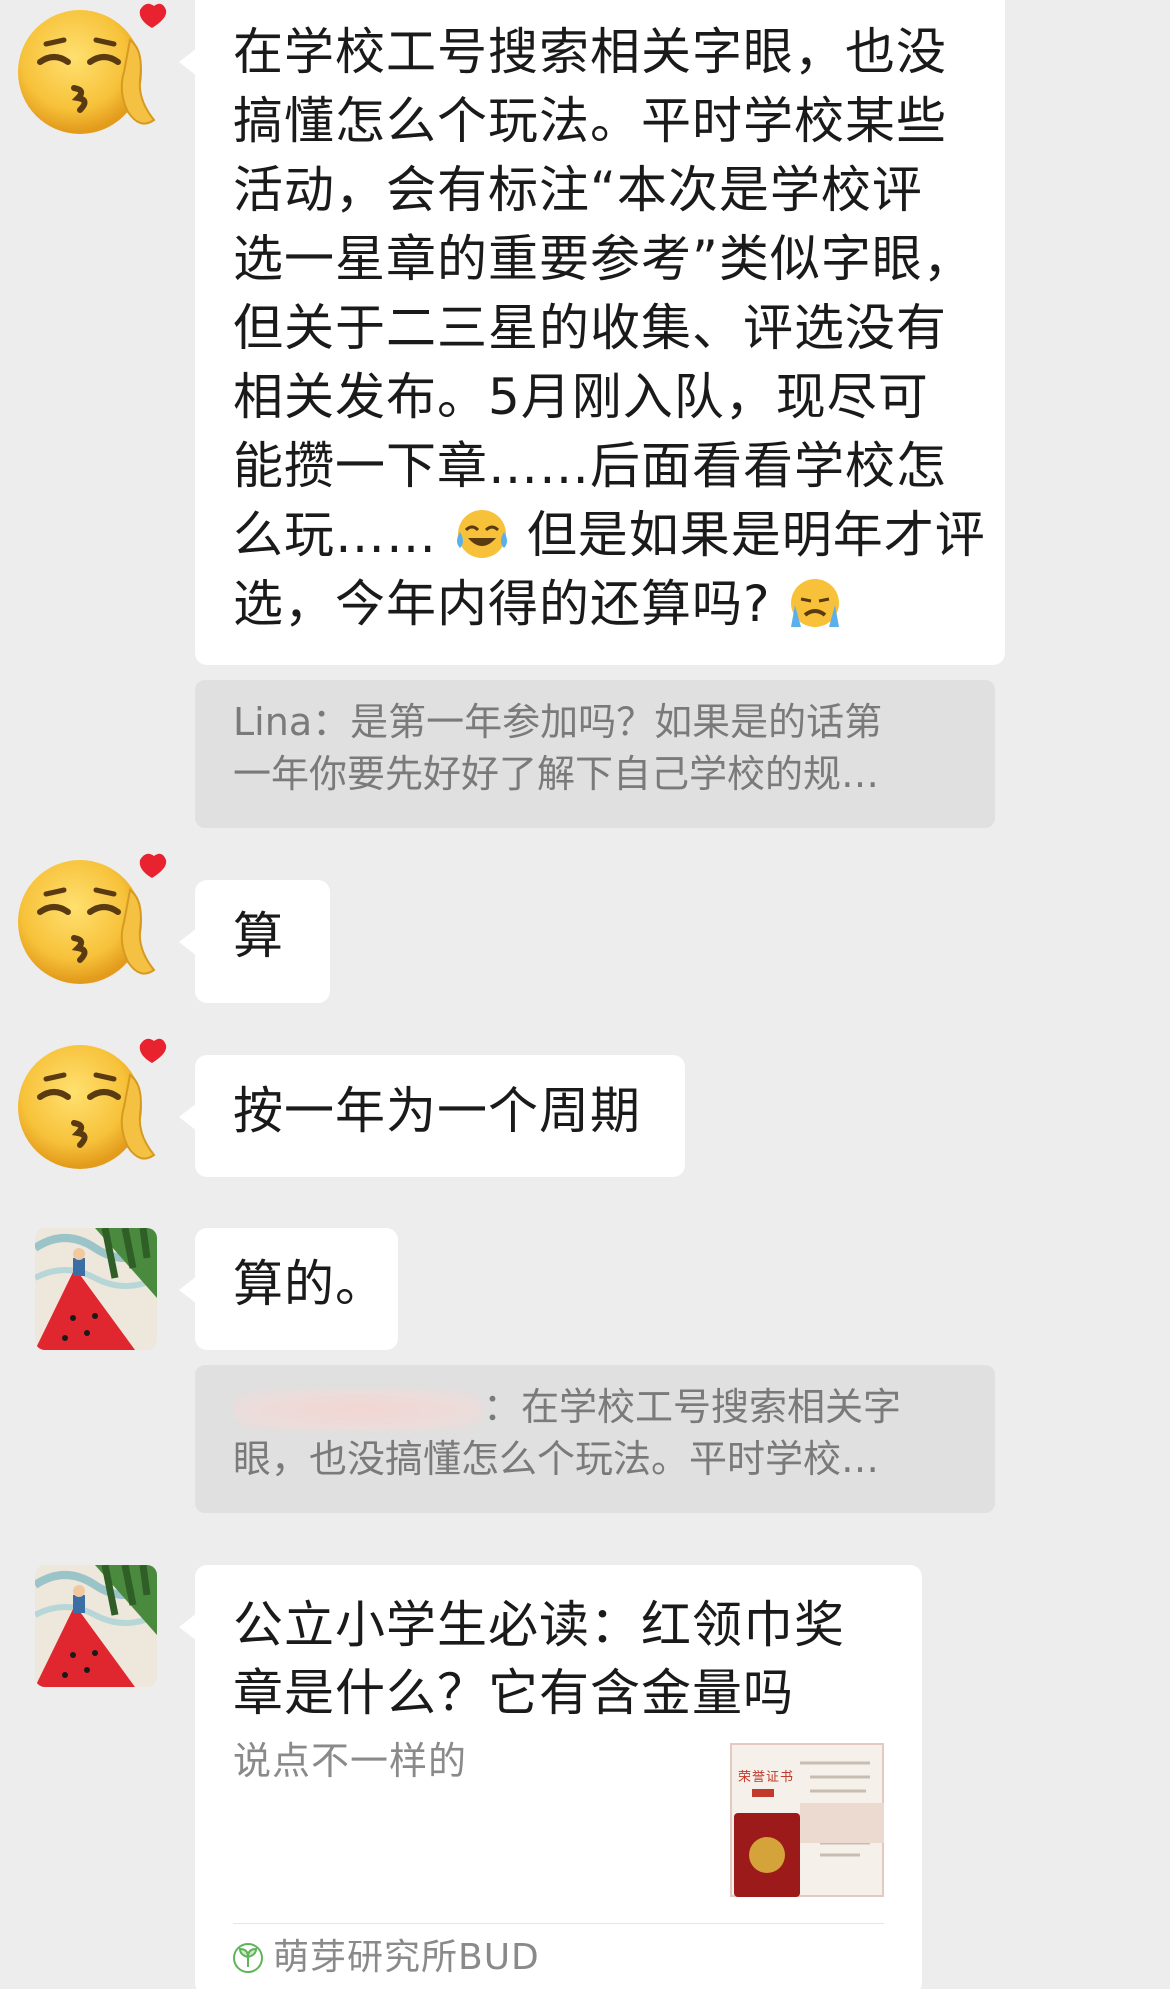 The width and height of the screenshot is (1170, 1989). I want to click on card-source: 萌芽研究所BUD, so click(386, 1958).